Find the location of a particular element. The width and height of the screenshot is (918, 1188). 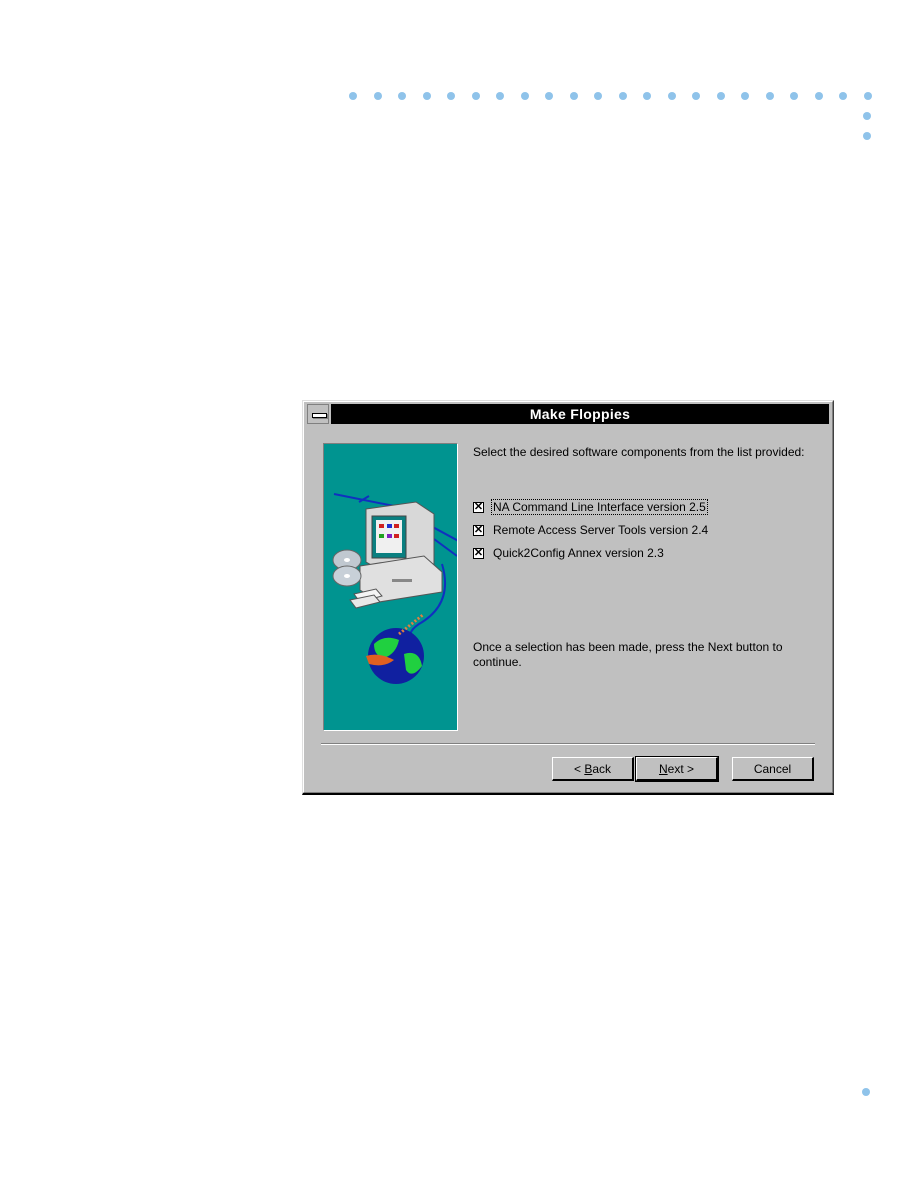

cd-icon is located at coordinates (347, 568).